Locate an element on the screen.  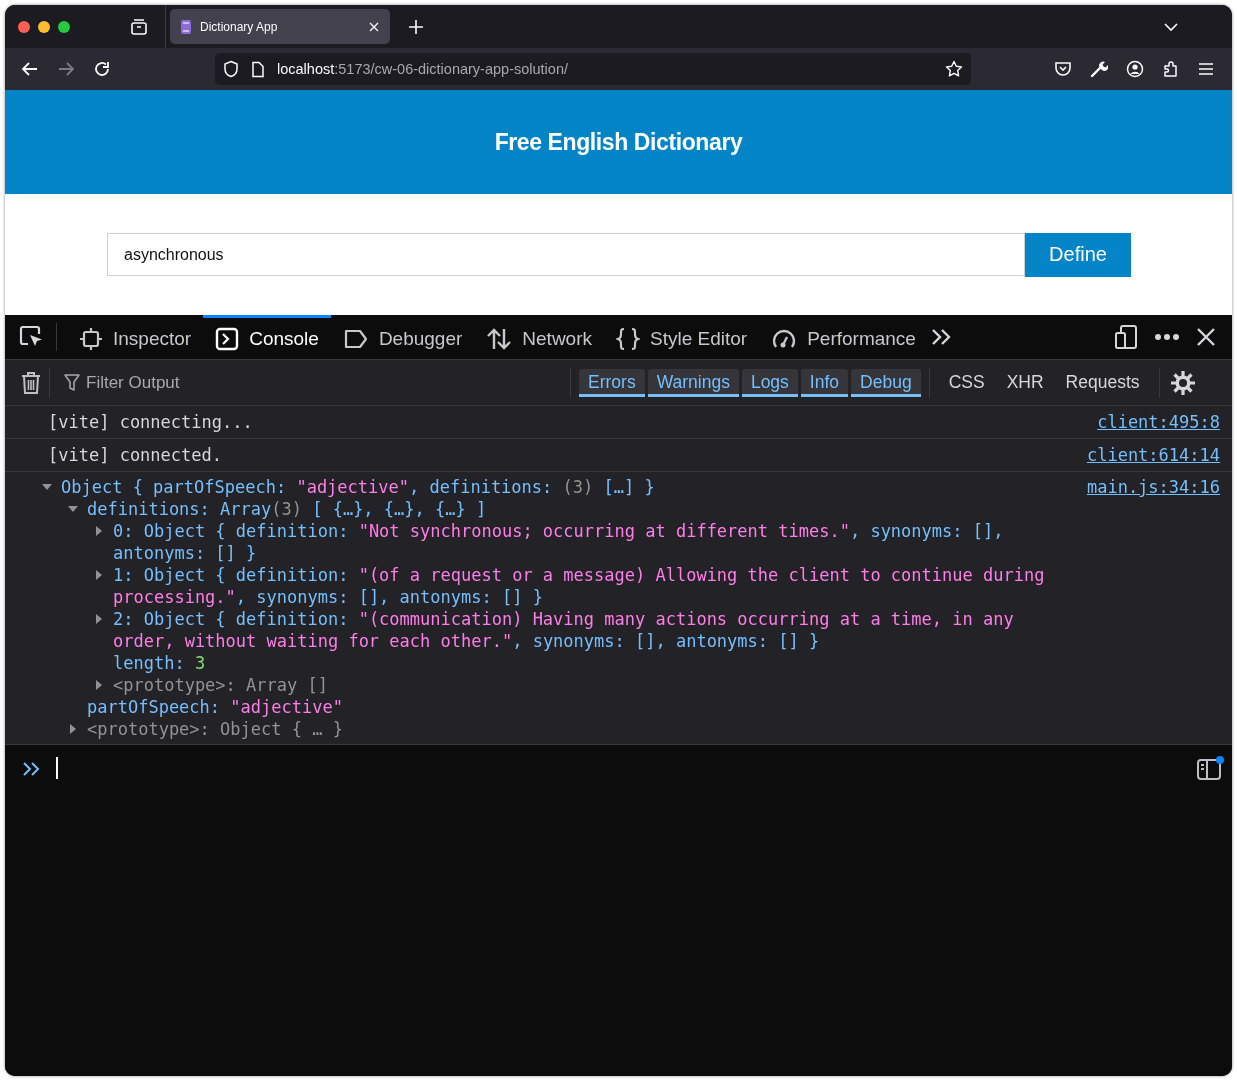
filter-field: Filter Output is located at coordinates (286, 382).